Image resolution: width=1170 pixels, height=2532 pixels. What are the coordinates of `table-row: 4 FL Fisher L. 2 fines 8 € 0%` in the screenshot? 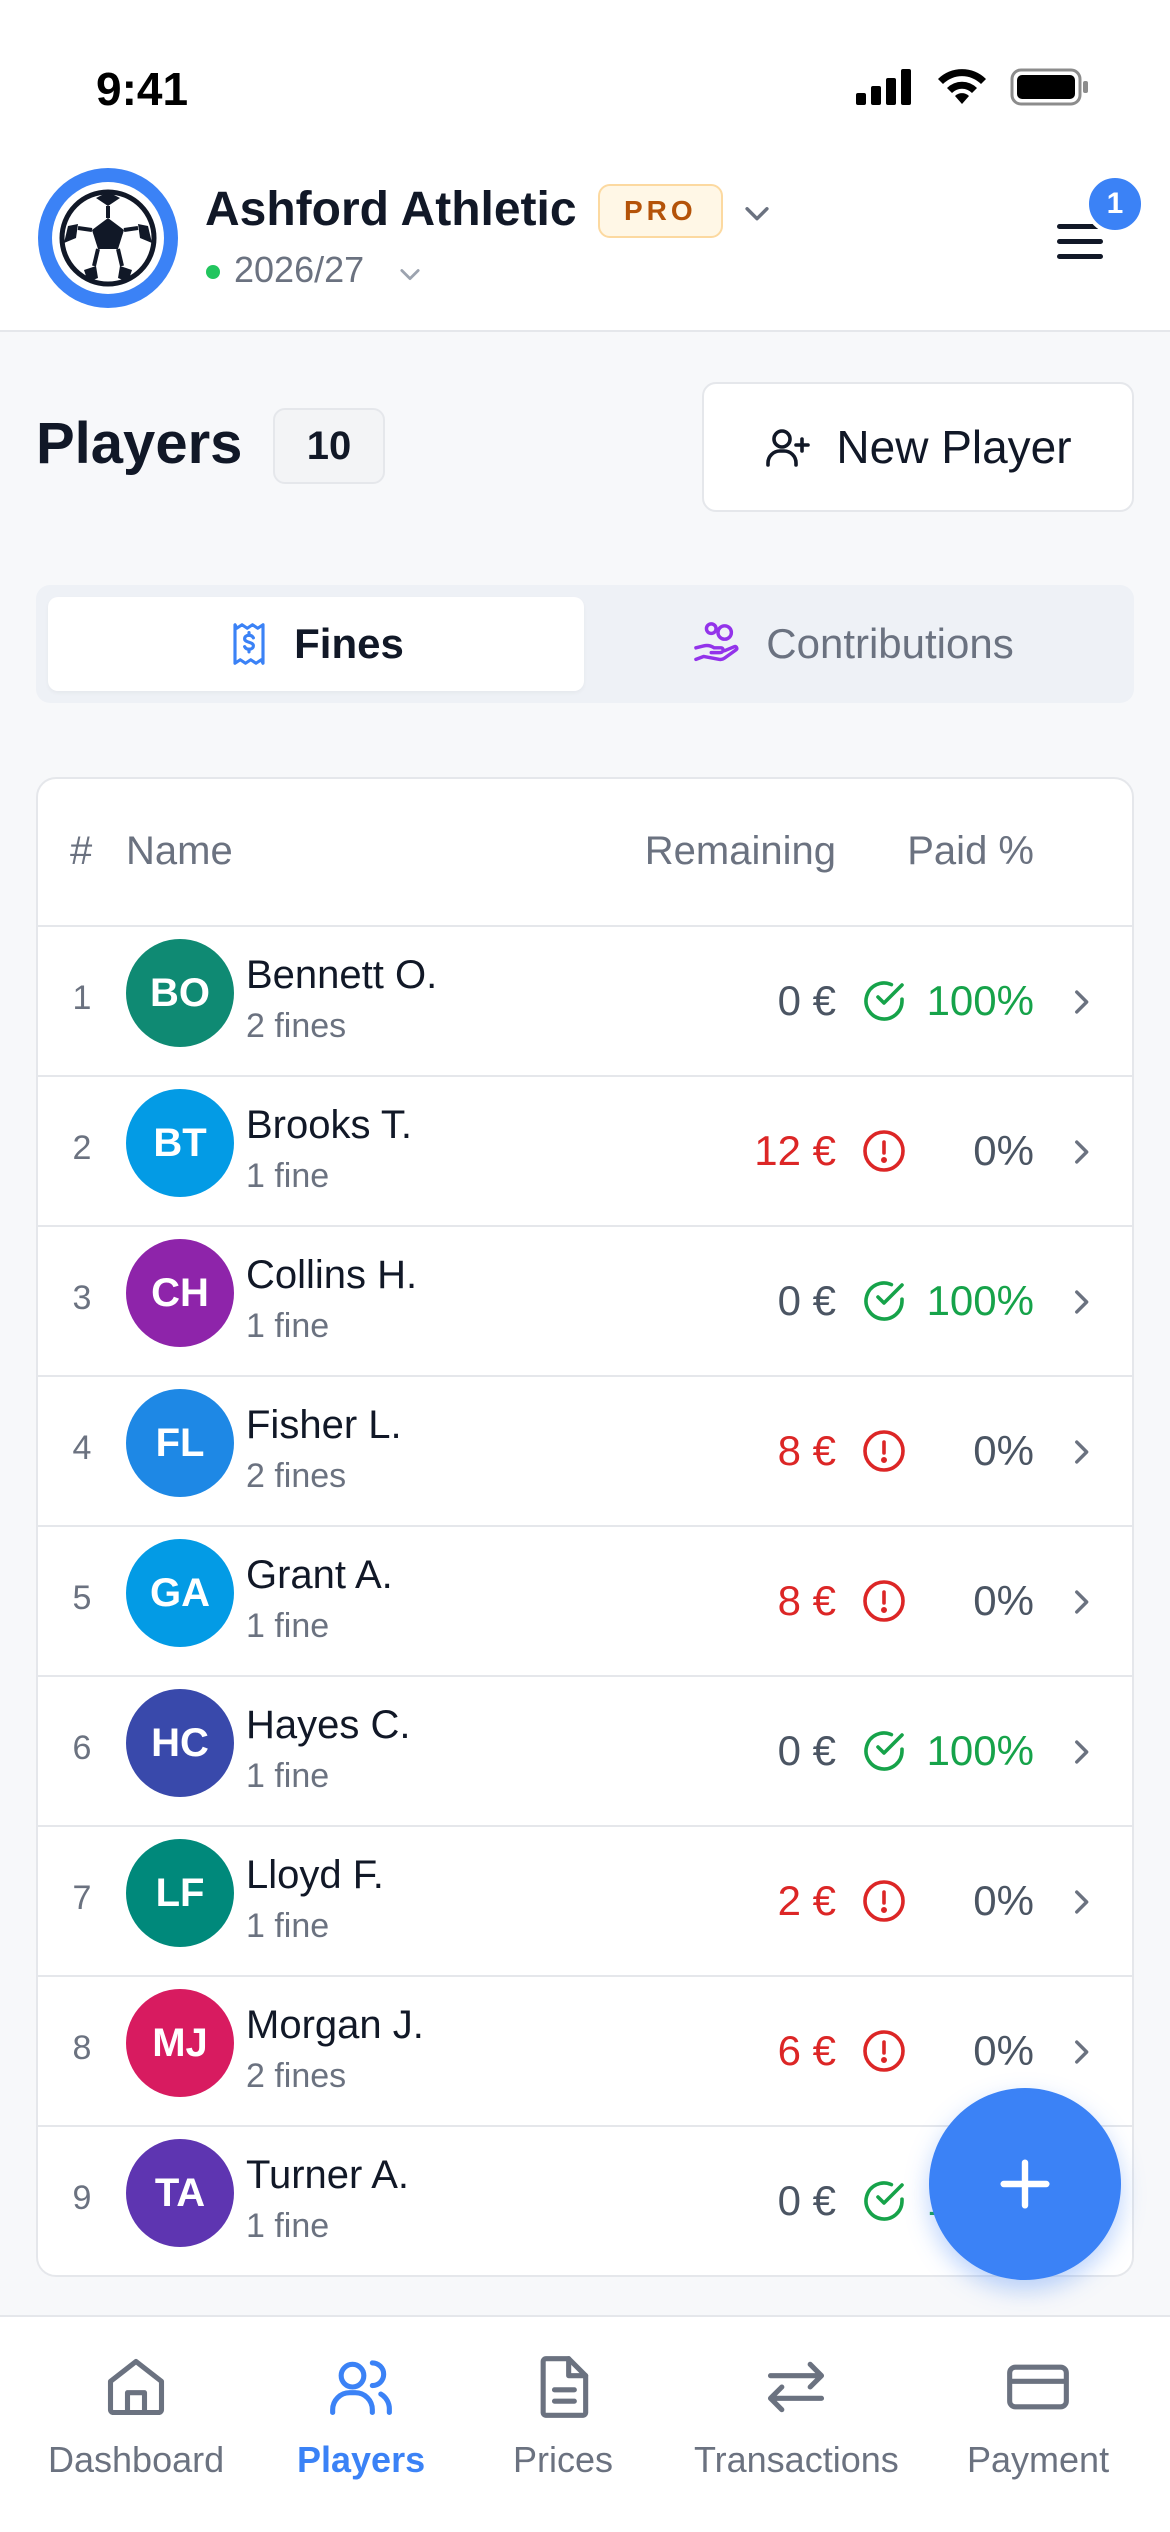 It's located at (585, 1452).